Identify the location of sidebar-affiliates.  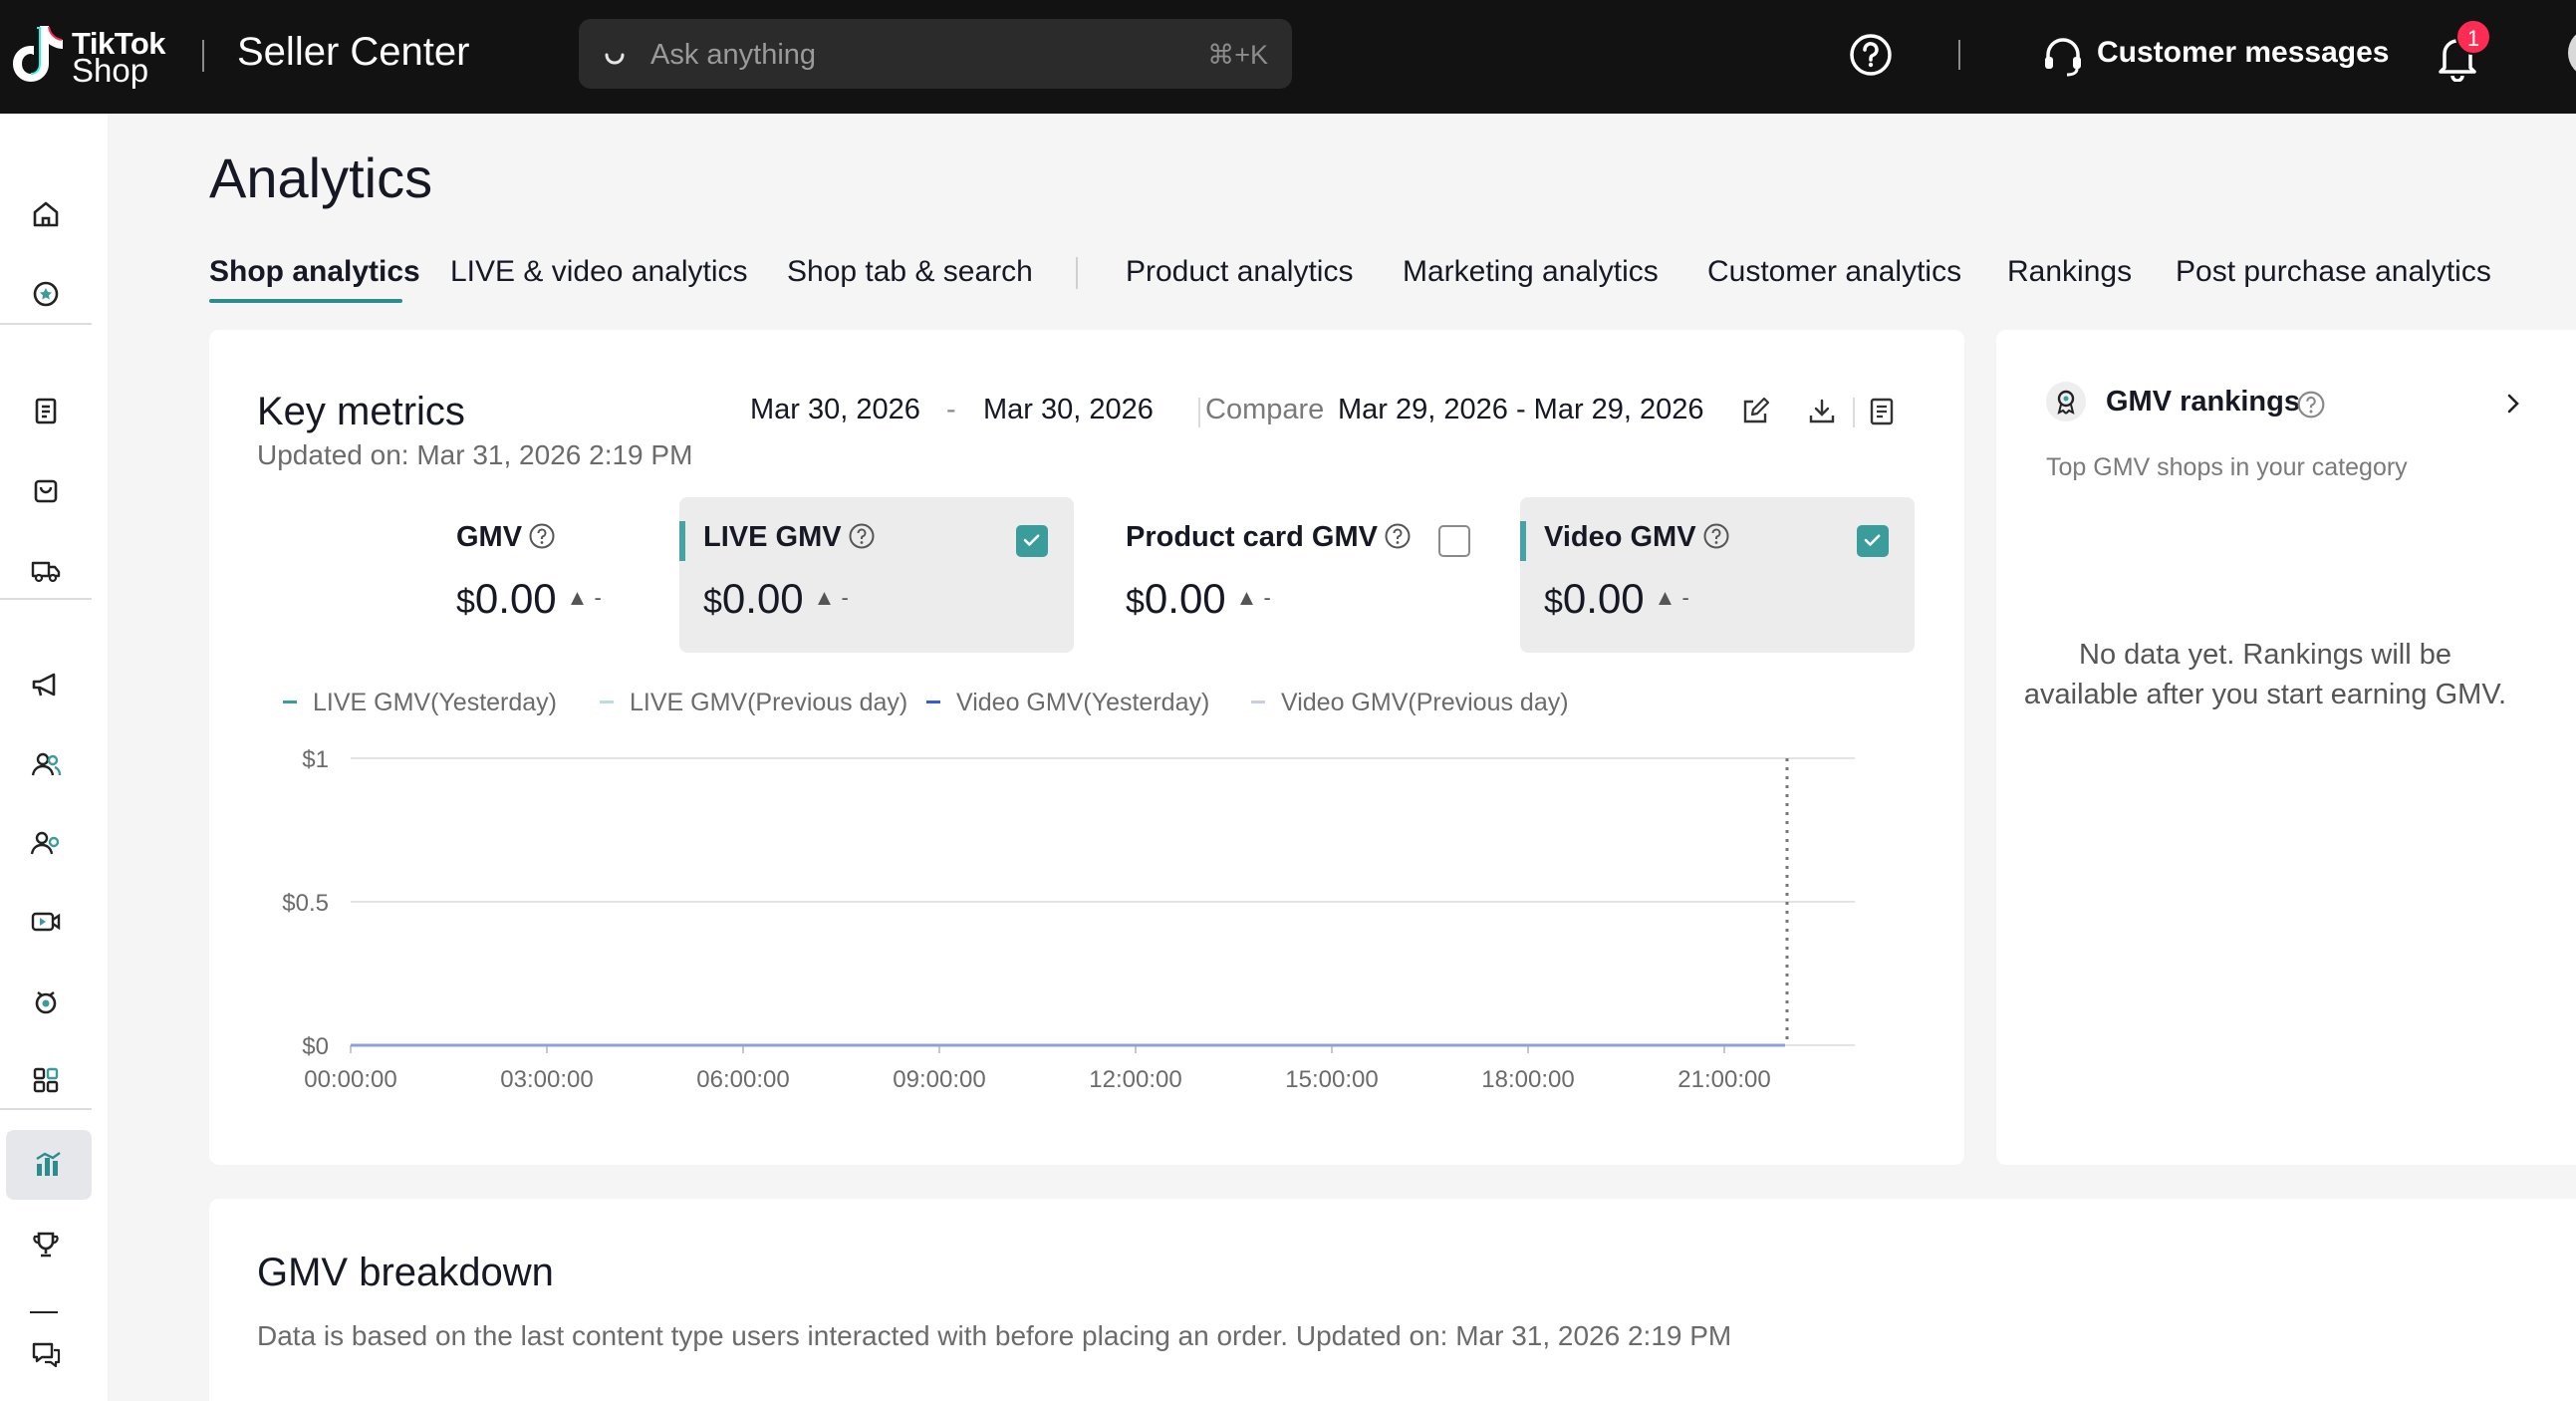
(46, 764).